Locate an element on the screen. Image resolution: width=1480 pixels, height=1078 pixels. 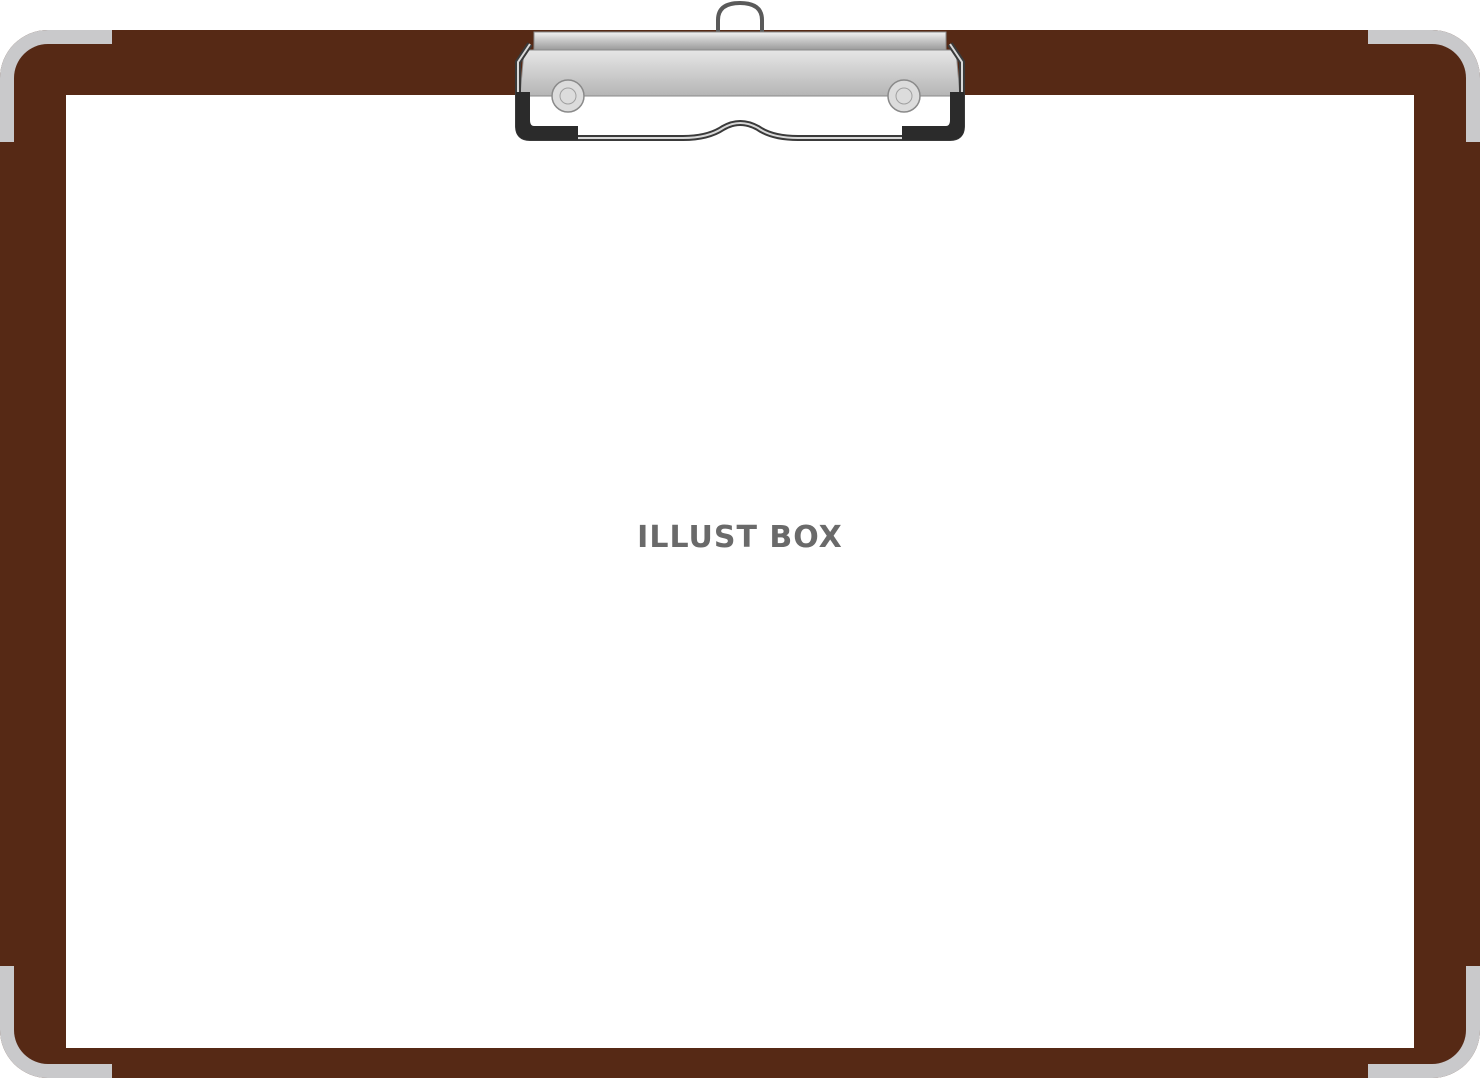
hanging-ring is located at coordinates (740, 18).